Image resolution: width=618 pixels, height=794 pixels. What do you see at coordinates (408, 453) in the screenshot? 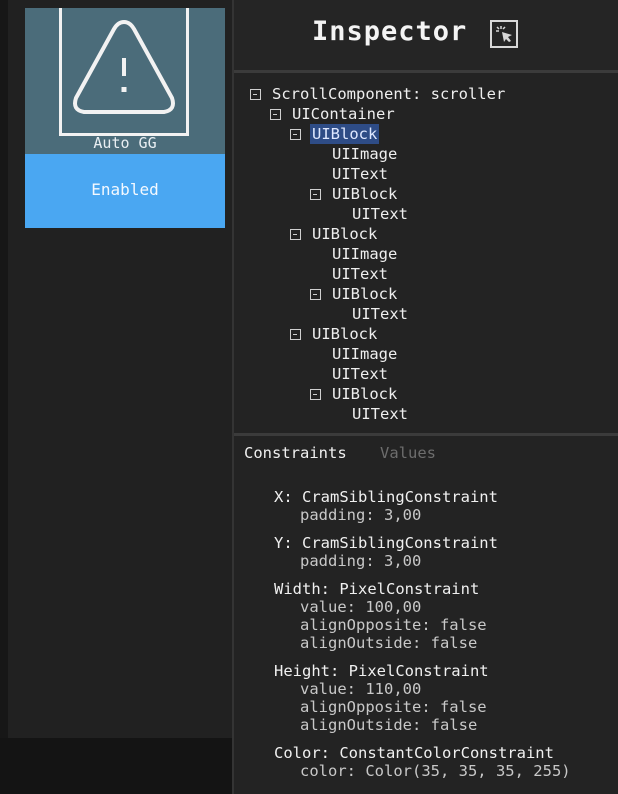
I see `tab-values: Values` at bounding box center [408, 453].